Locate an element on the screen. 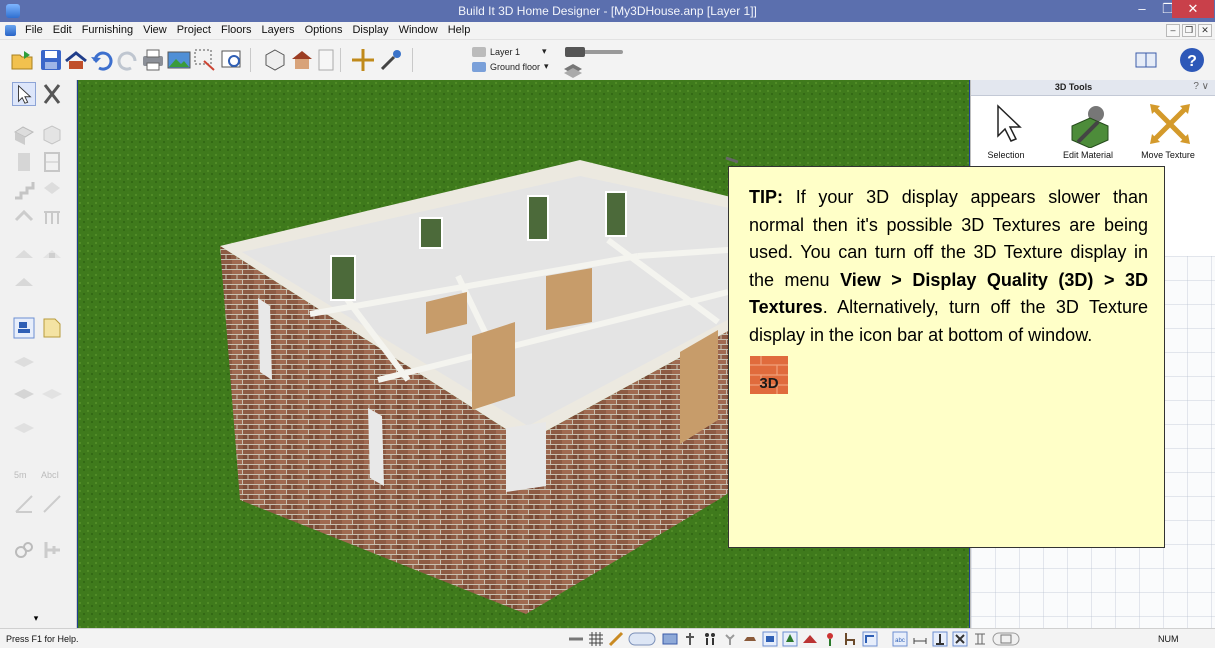  area-tool-icon is located at coordinates (24, 426).